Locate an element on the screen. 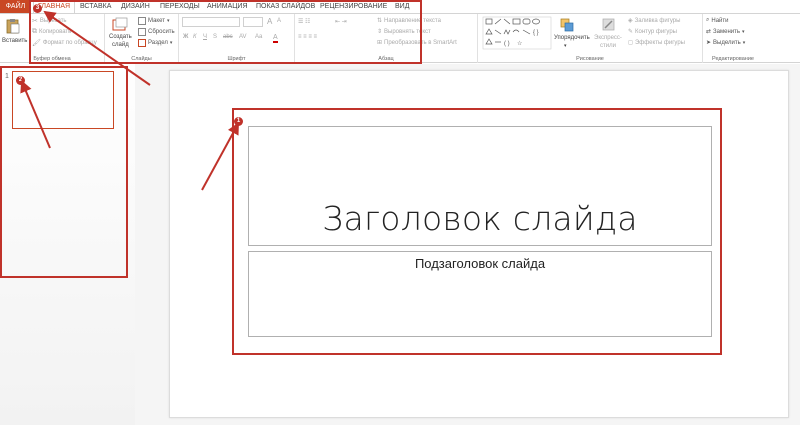 This screenshot has height=425, width=800. ribbon-highlight-box is located at coordinates (225, 32).